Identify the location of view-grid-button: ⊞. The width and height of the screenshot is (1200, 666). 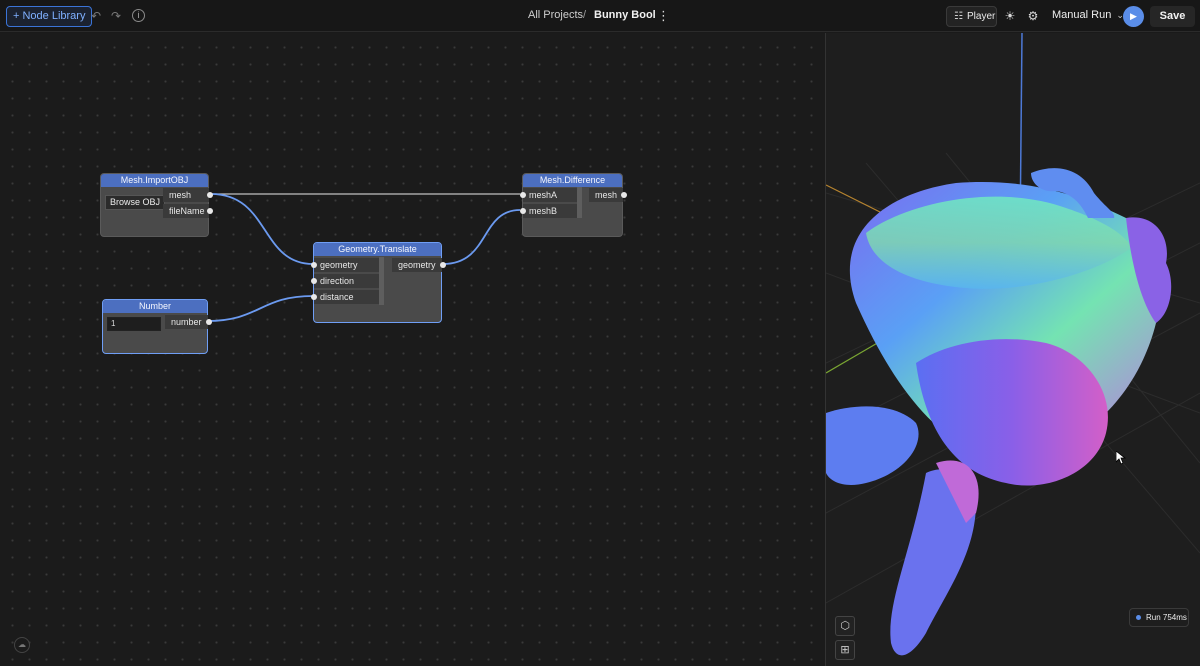
(845, 650).